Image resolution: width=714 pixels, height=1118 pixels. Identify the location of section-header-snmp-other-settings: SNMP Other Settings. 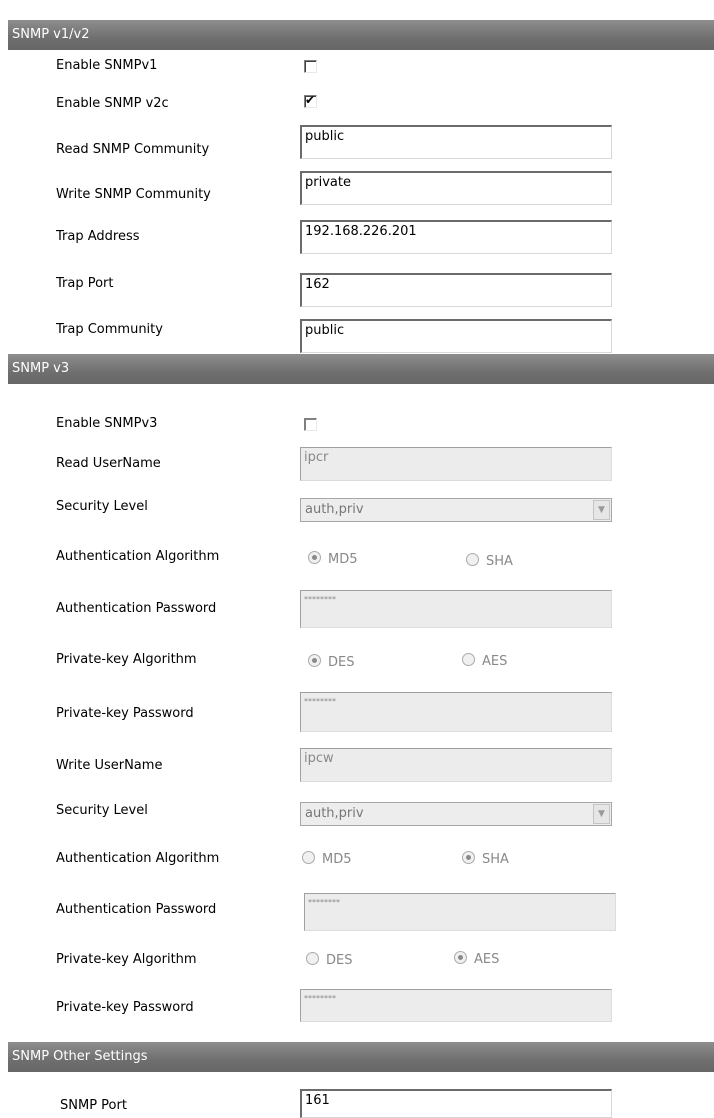
(361, 1057).